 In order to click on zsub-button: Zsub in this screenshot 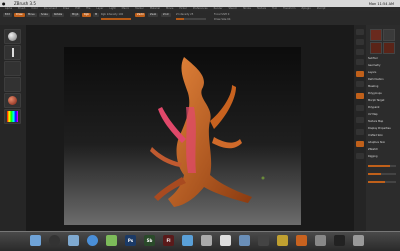, I will do `click(153, 15)`.